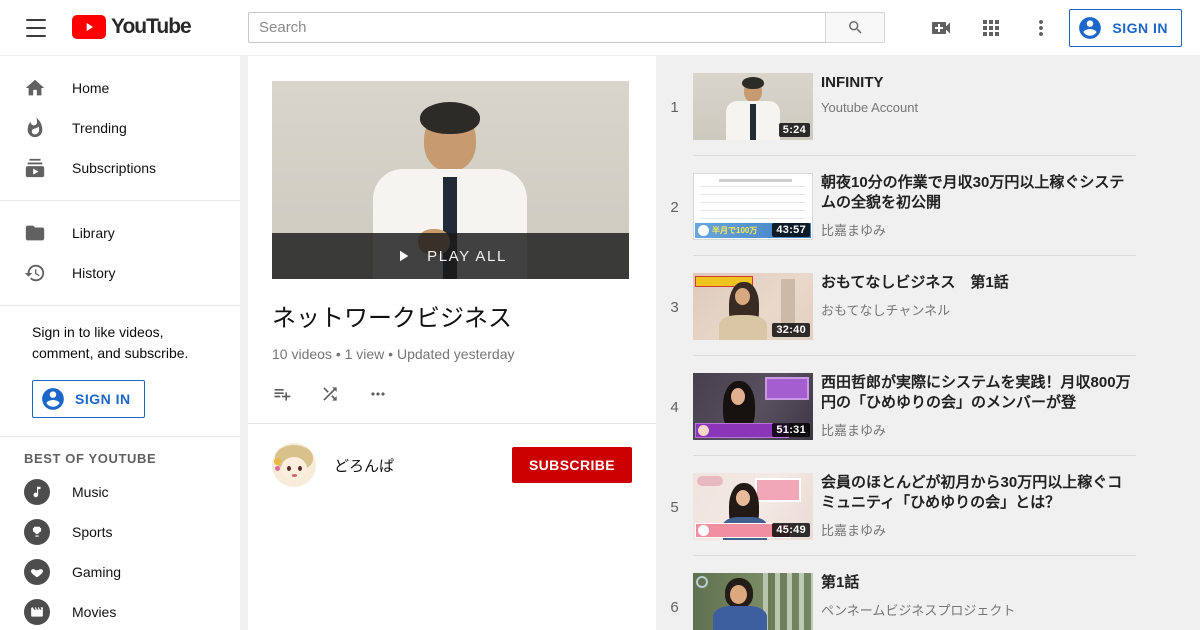 The image size is (1200, 630). I want to click on video-index: 5, so click(674, 507).